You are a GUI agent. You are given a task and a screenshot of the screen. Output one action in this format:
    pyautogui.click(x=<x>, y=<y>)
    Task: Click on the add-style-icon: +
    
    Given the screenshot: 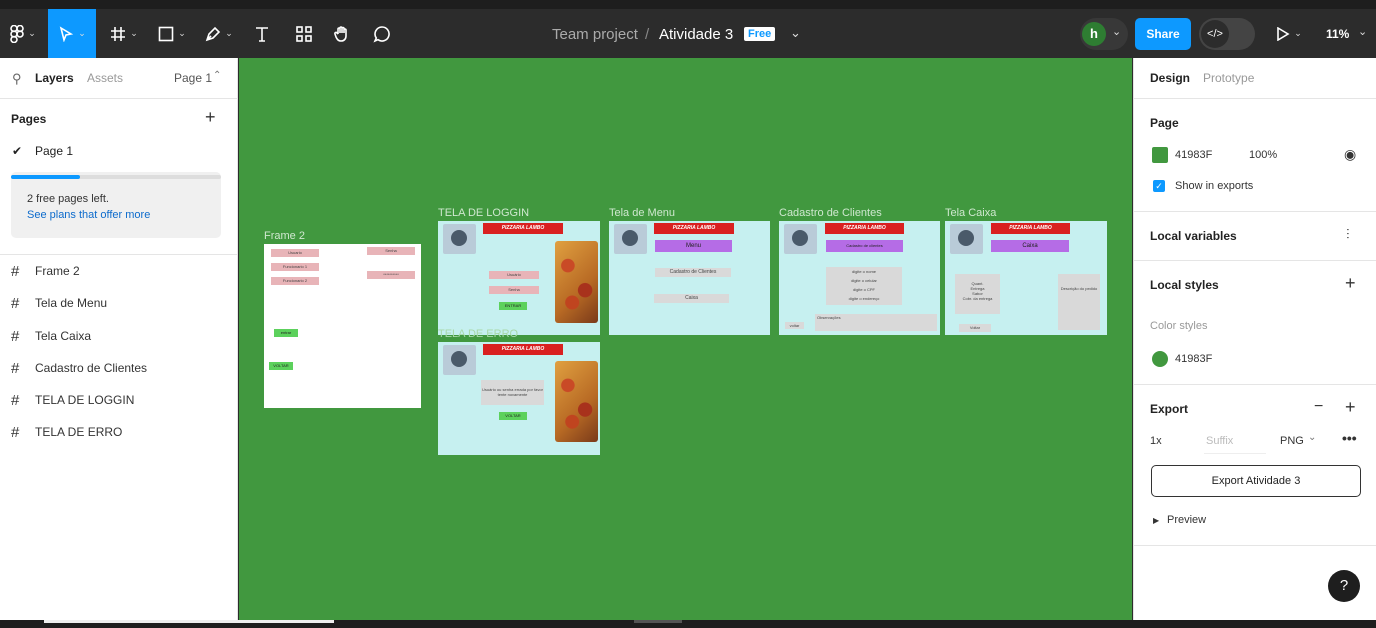 What is the action you would take?
    pyautogui.click(x=1350, y=283)
    